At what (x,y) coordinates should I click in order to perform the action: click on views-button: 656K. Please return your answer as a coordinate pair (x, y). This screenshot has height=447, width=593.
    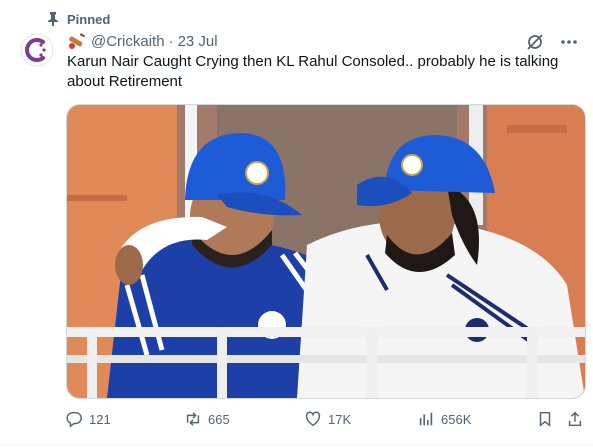
    Looking at the image, I should click on (444, 419).